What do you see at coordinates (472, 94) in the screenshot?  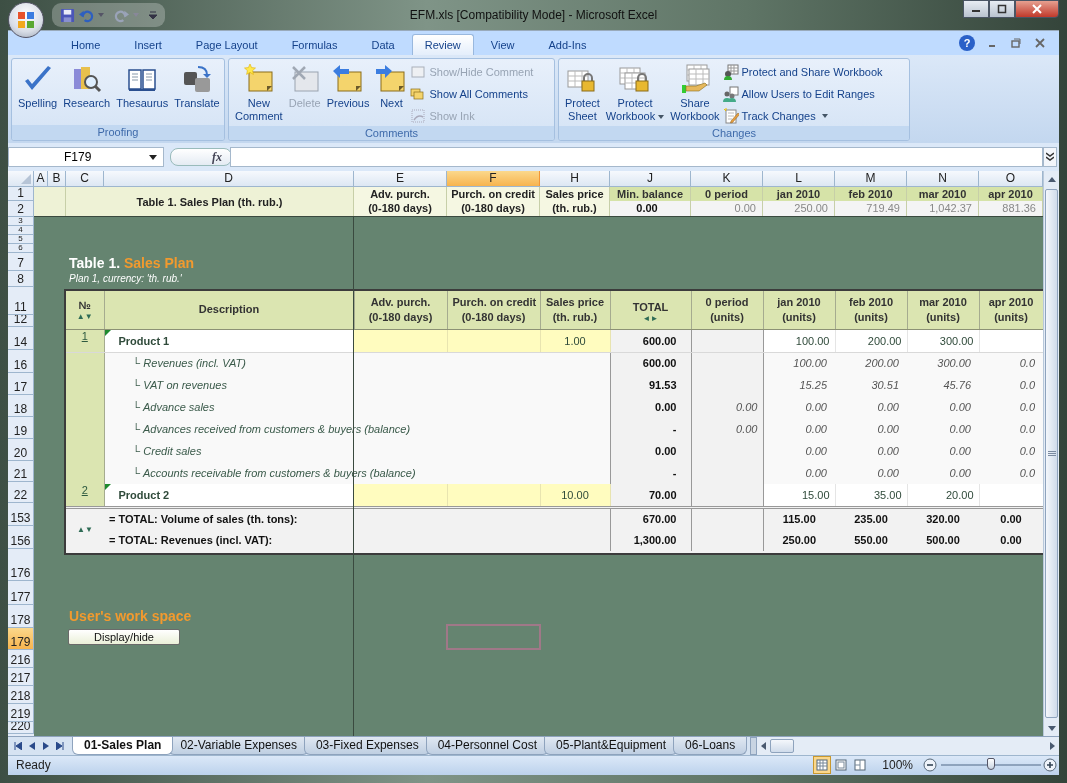 I see `ribbon-button: Show All Comments` at bounding box center [472, 94].